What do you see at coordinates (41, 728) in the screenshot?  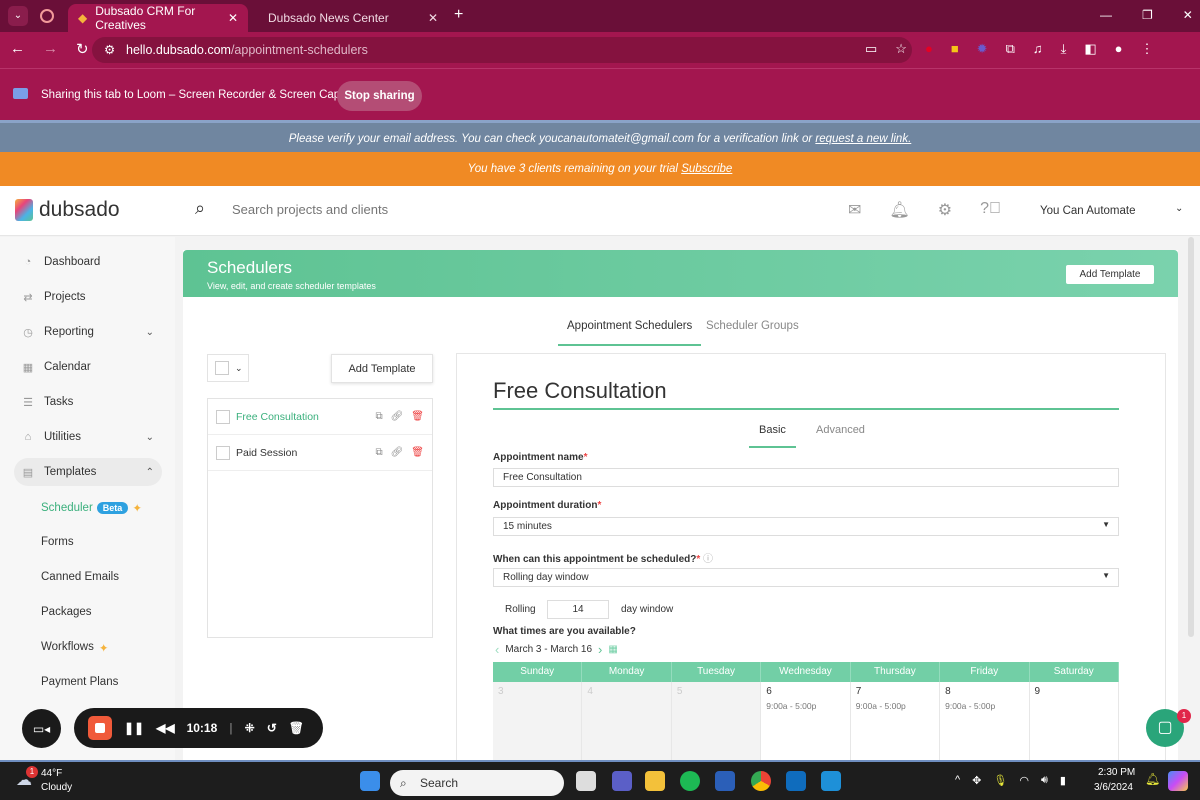 I see `loom-camera-button: ▭◂` at bounding box center [41, 728].